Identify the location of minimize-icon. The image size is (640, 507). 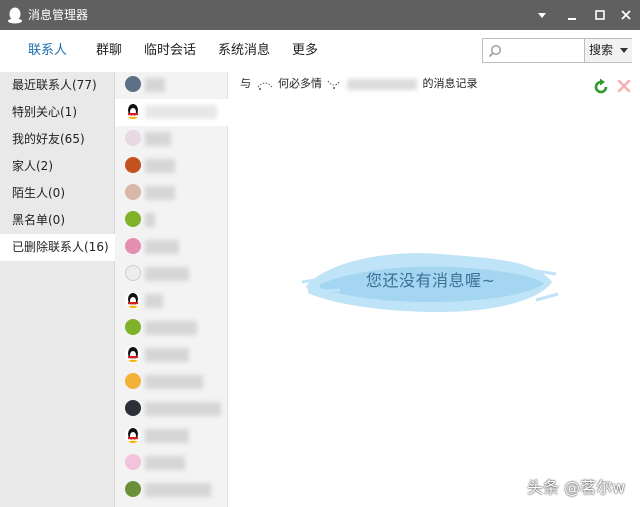
(572, 19).